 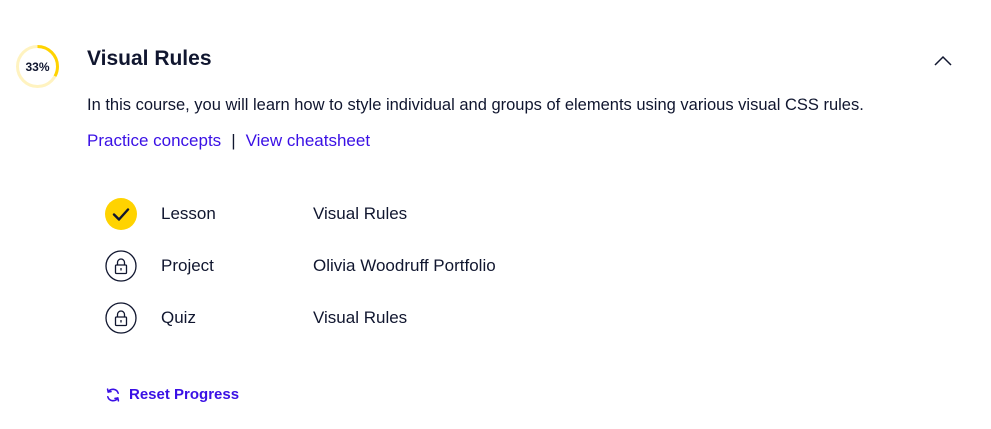 I want to click on module-title: Visual Rules, so click(x=149, y=58).